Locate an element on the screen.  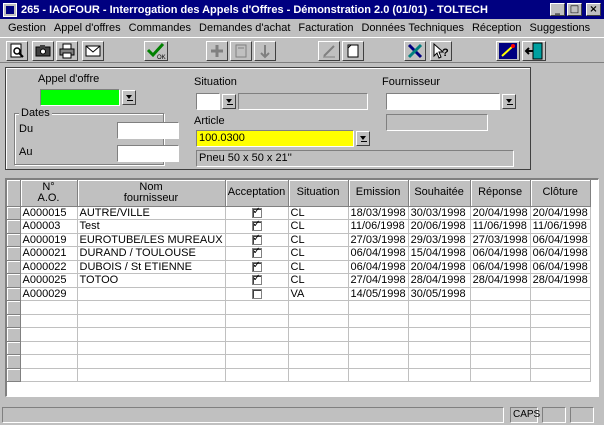
du-date-input is located at coordinates (148, 130).